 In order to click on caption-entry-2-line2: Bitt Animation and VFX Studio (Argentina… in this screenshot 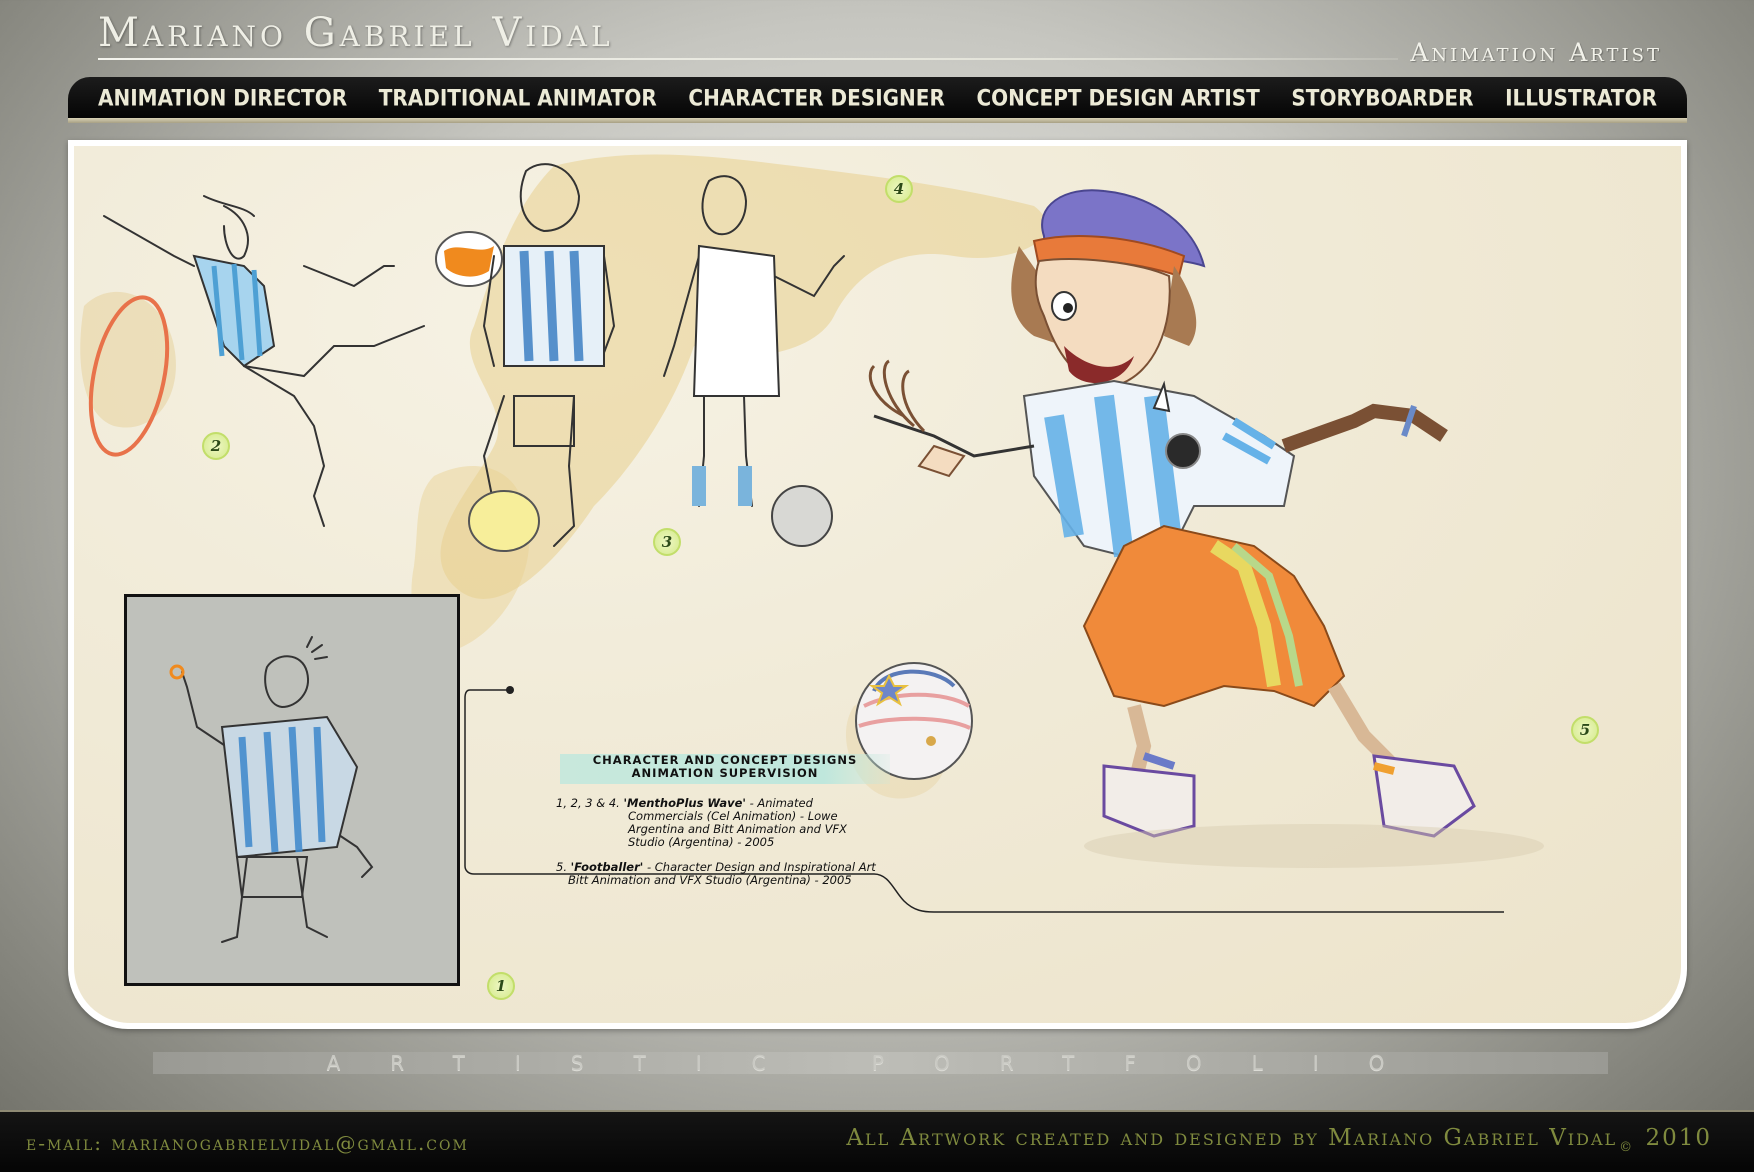, I will do `click(710, 880)`.